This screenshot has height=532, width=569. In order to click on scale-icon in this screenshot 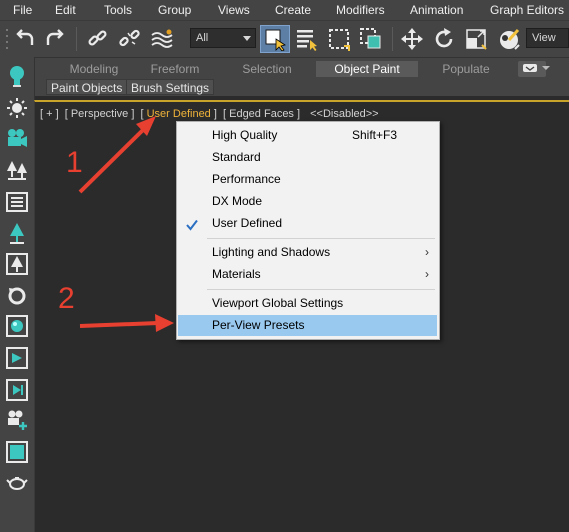, I will do `click(476, 39)`.